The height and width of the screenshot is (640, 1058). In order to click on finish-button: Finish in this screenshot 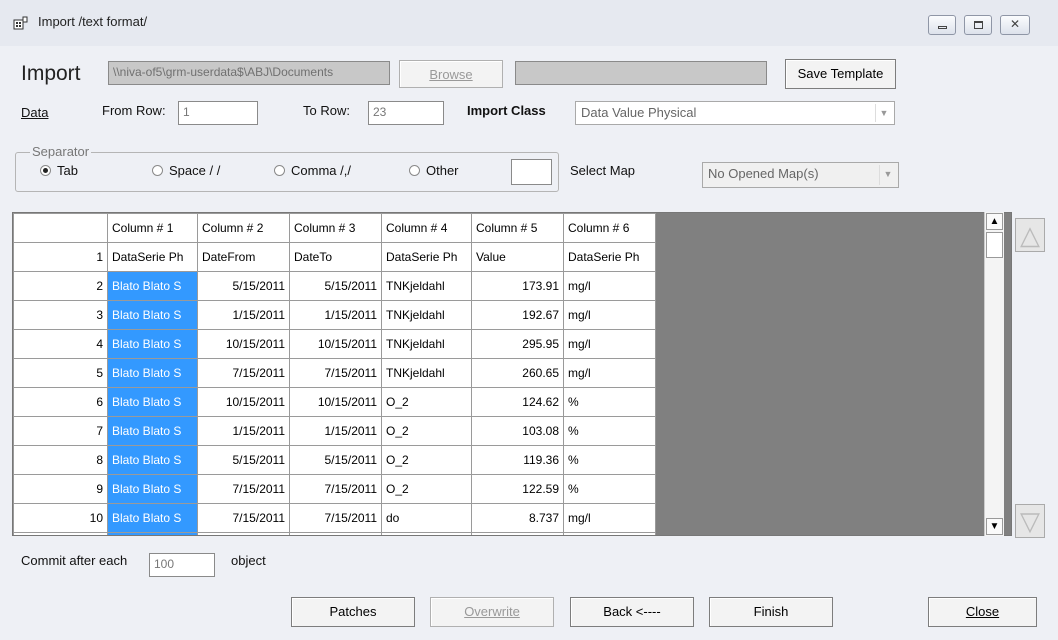, I will do `click(771, 612)`.